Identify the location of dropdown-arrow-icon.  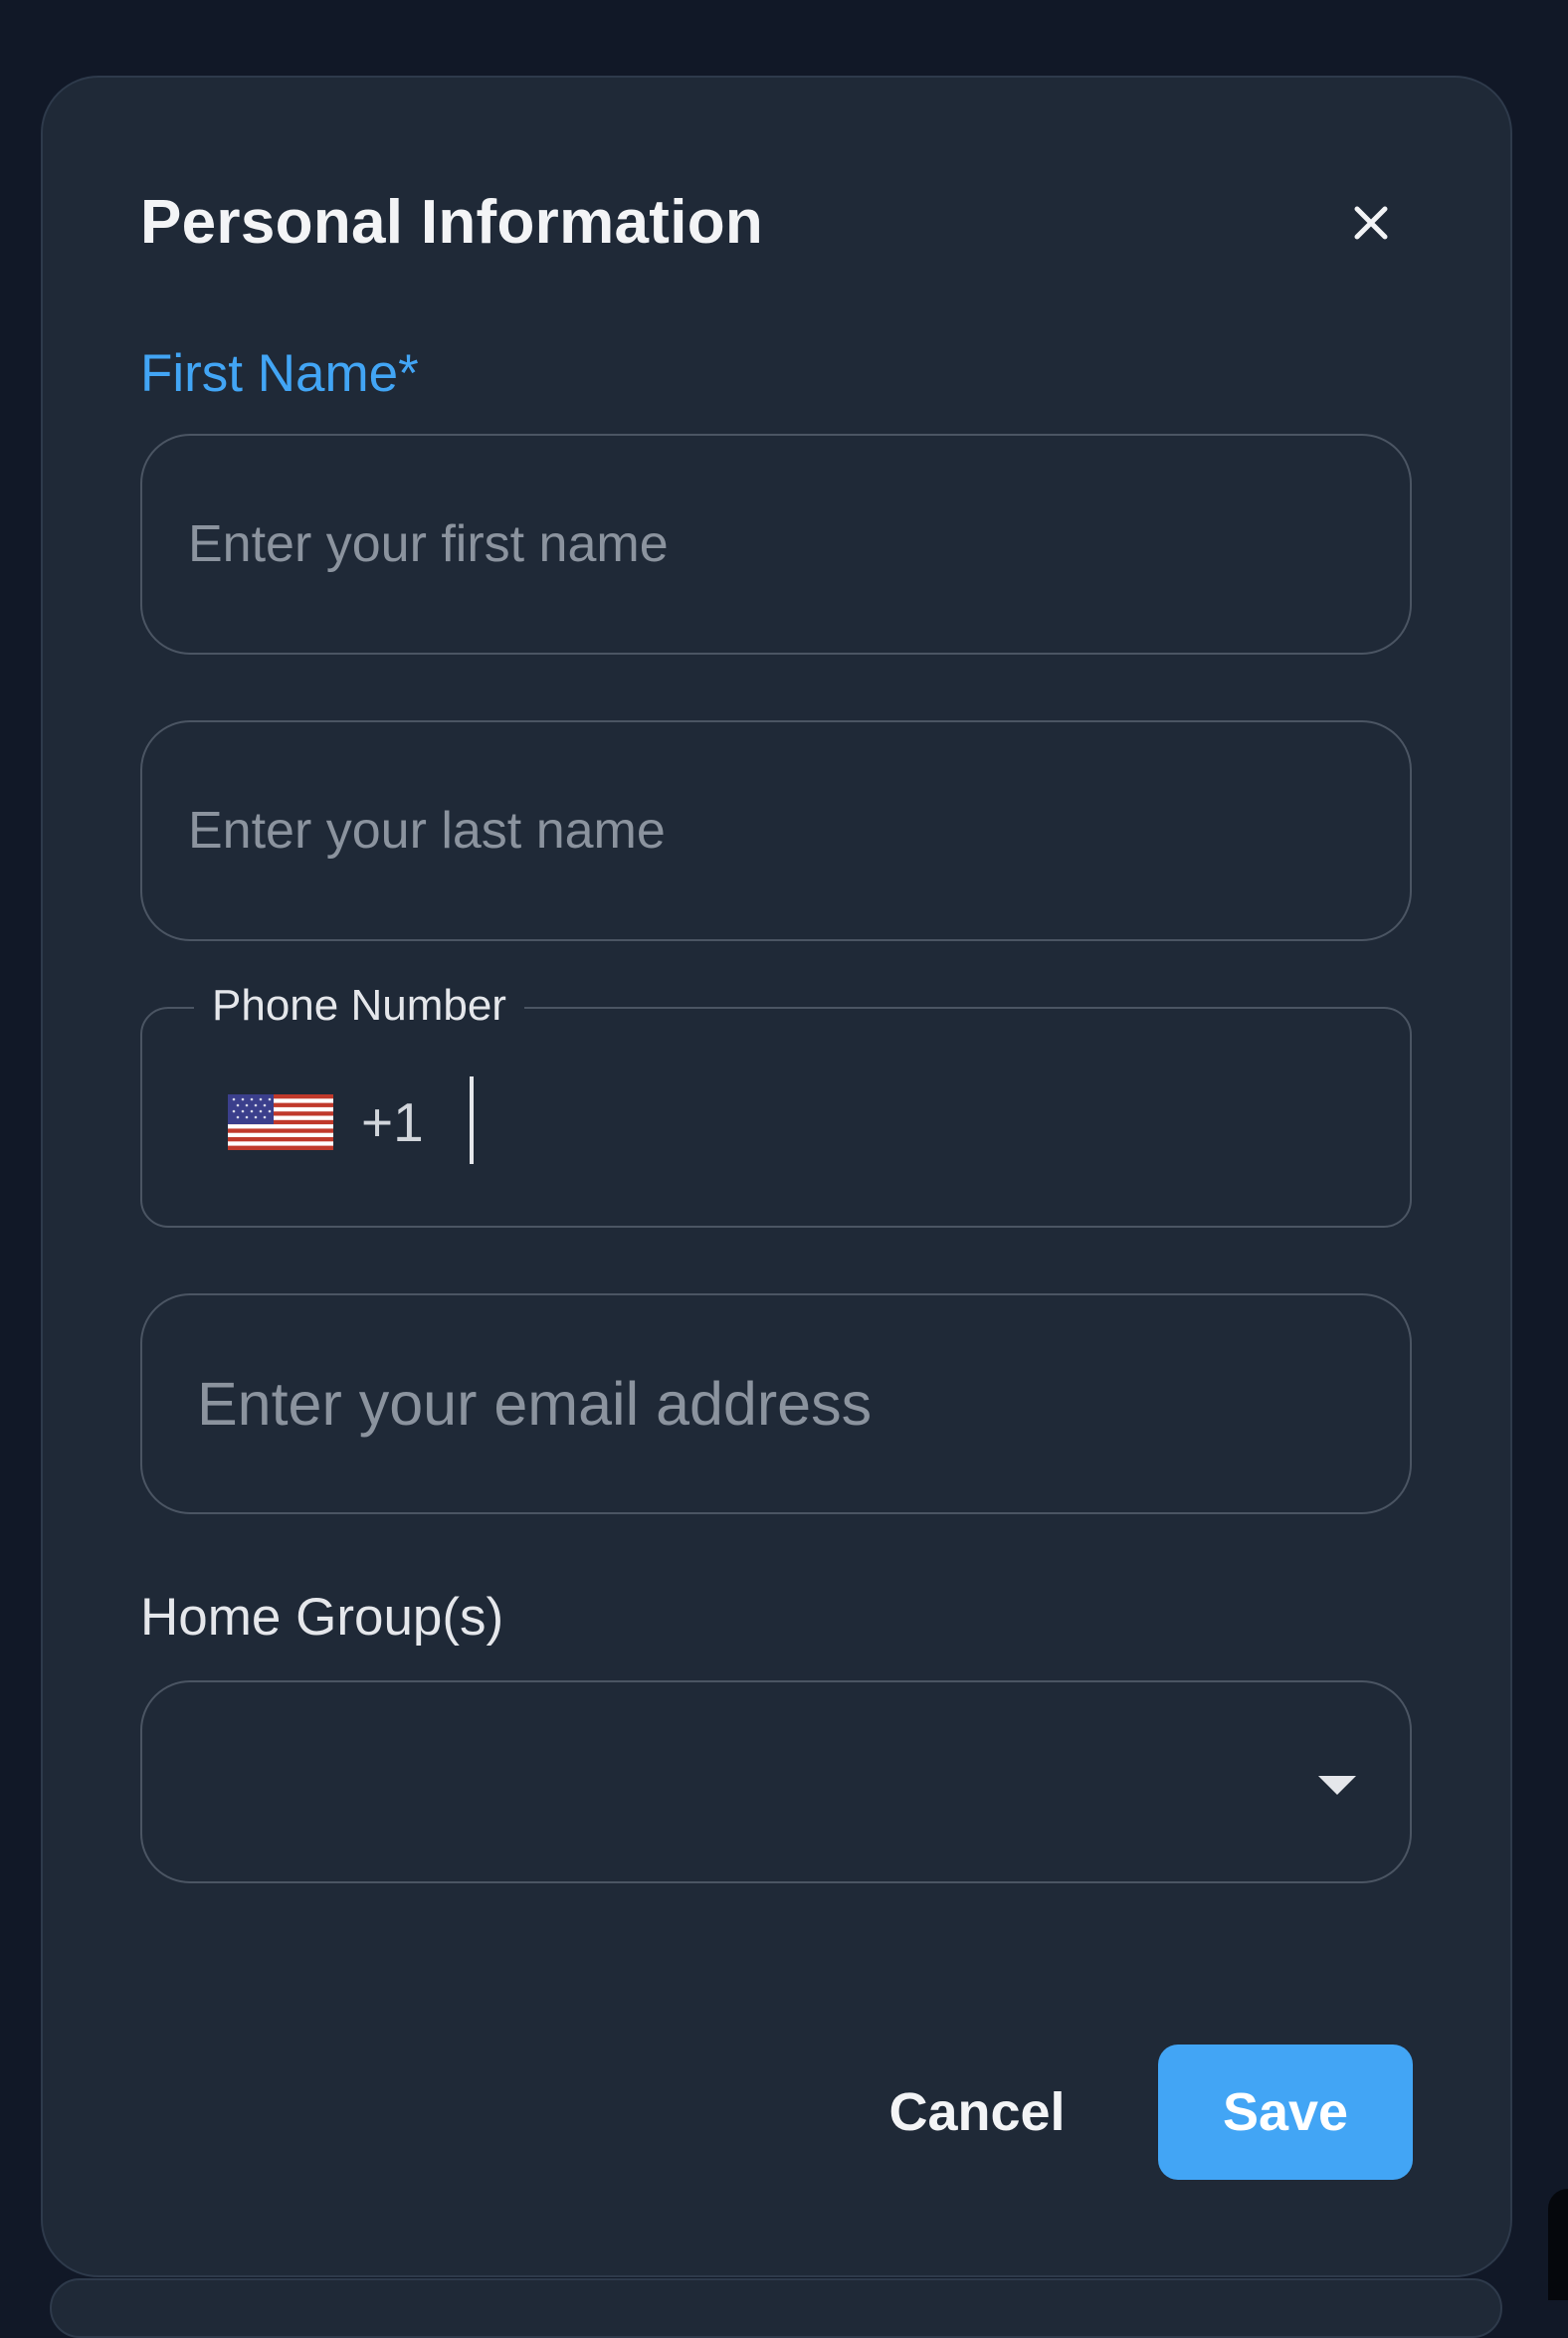
(1337, 1785).